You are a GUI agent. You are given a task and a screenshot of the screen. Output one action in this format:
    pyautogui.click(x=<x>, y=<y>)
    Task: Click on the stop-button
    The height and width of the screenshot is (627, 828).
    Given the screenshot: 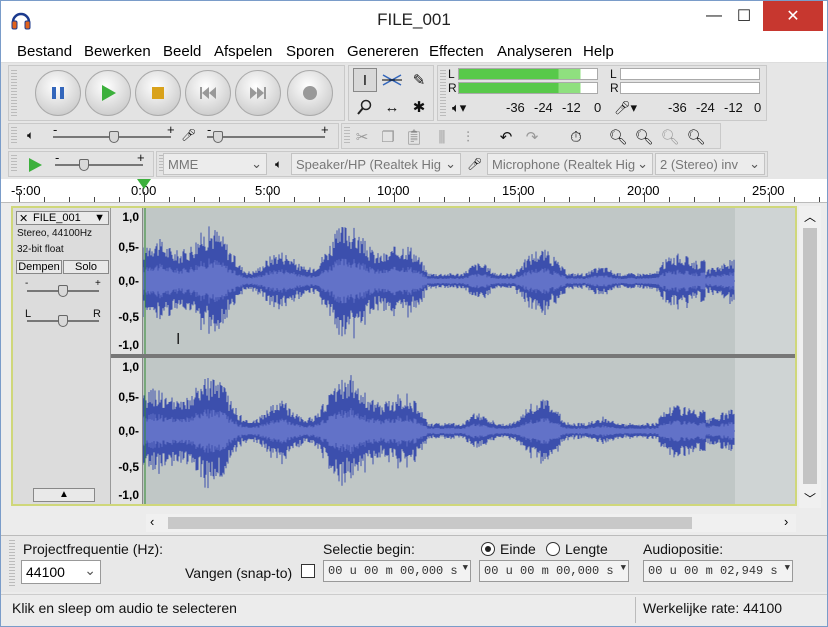 What is the action you would take?
    pyautogui.click(x=158, y=93)
    